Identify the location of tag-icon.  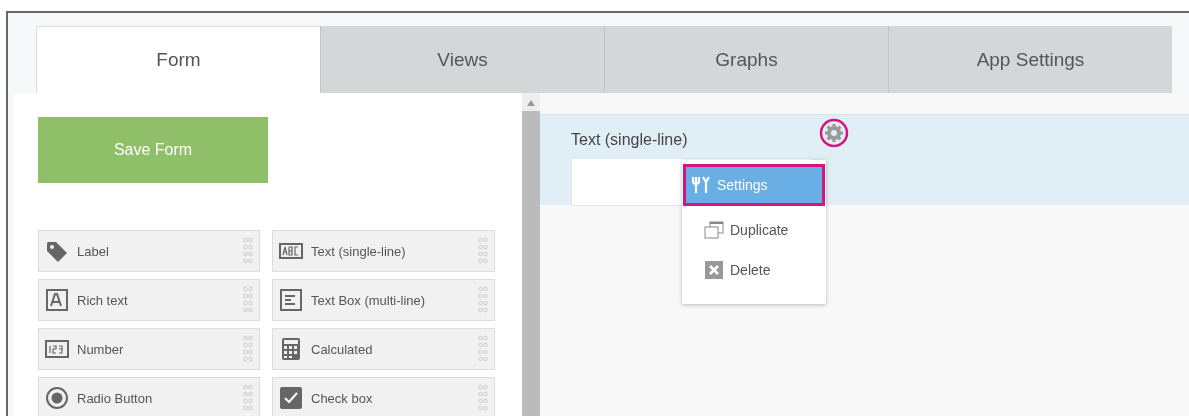
(57, 251).